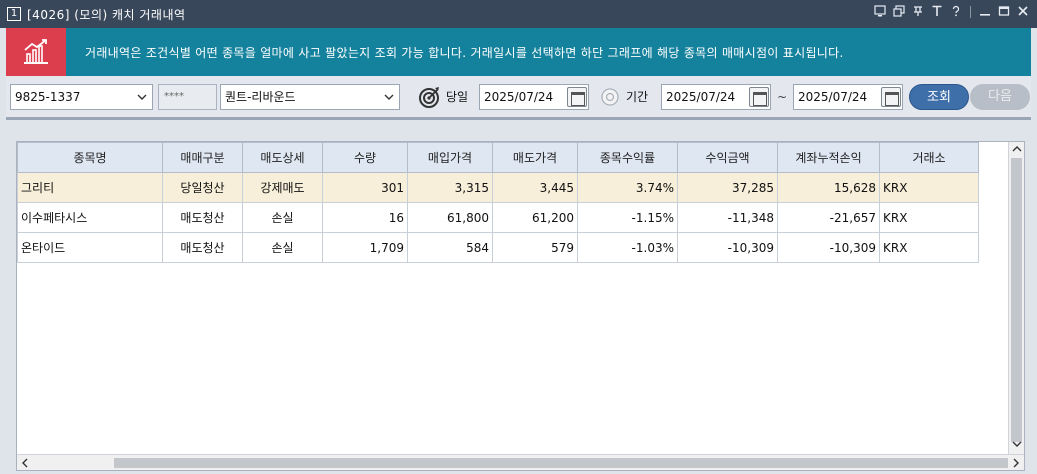  What do you see at coordinates (833, 97) in the screenshot?
I see `period-end-value: 2025/07/24` at bounding box center [833, 97].